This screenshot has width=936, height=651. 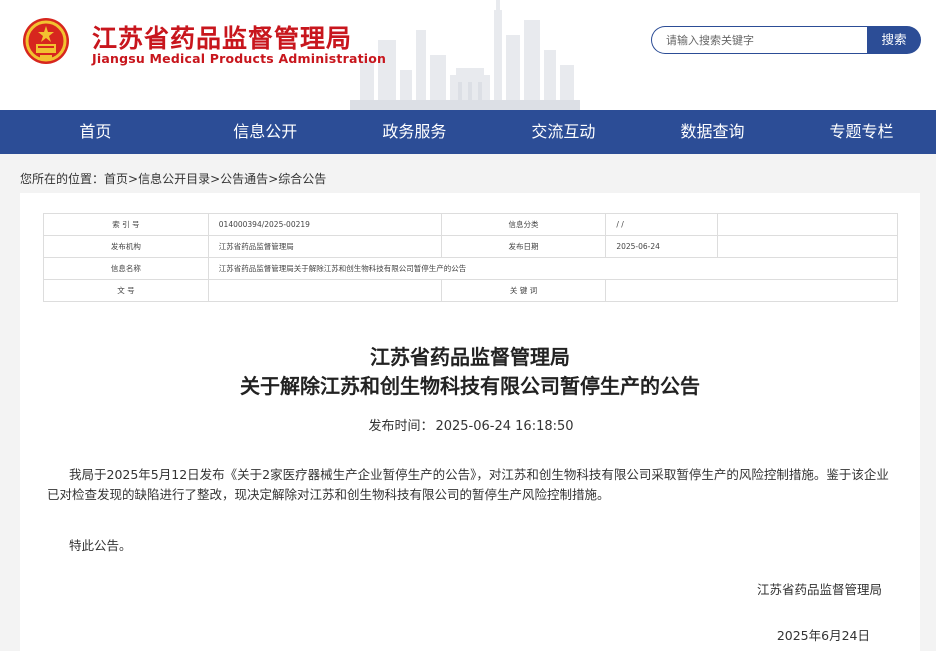 What do you see at coordinates (126, 290) in the screenshot?
I see `meta-label-doc-number: 文 号` at bounding box center [126, 290].